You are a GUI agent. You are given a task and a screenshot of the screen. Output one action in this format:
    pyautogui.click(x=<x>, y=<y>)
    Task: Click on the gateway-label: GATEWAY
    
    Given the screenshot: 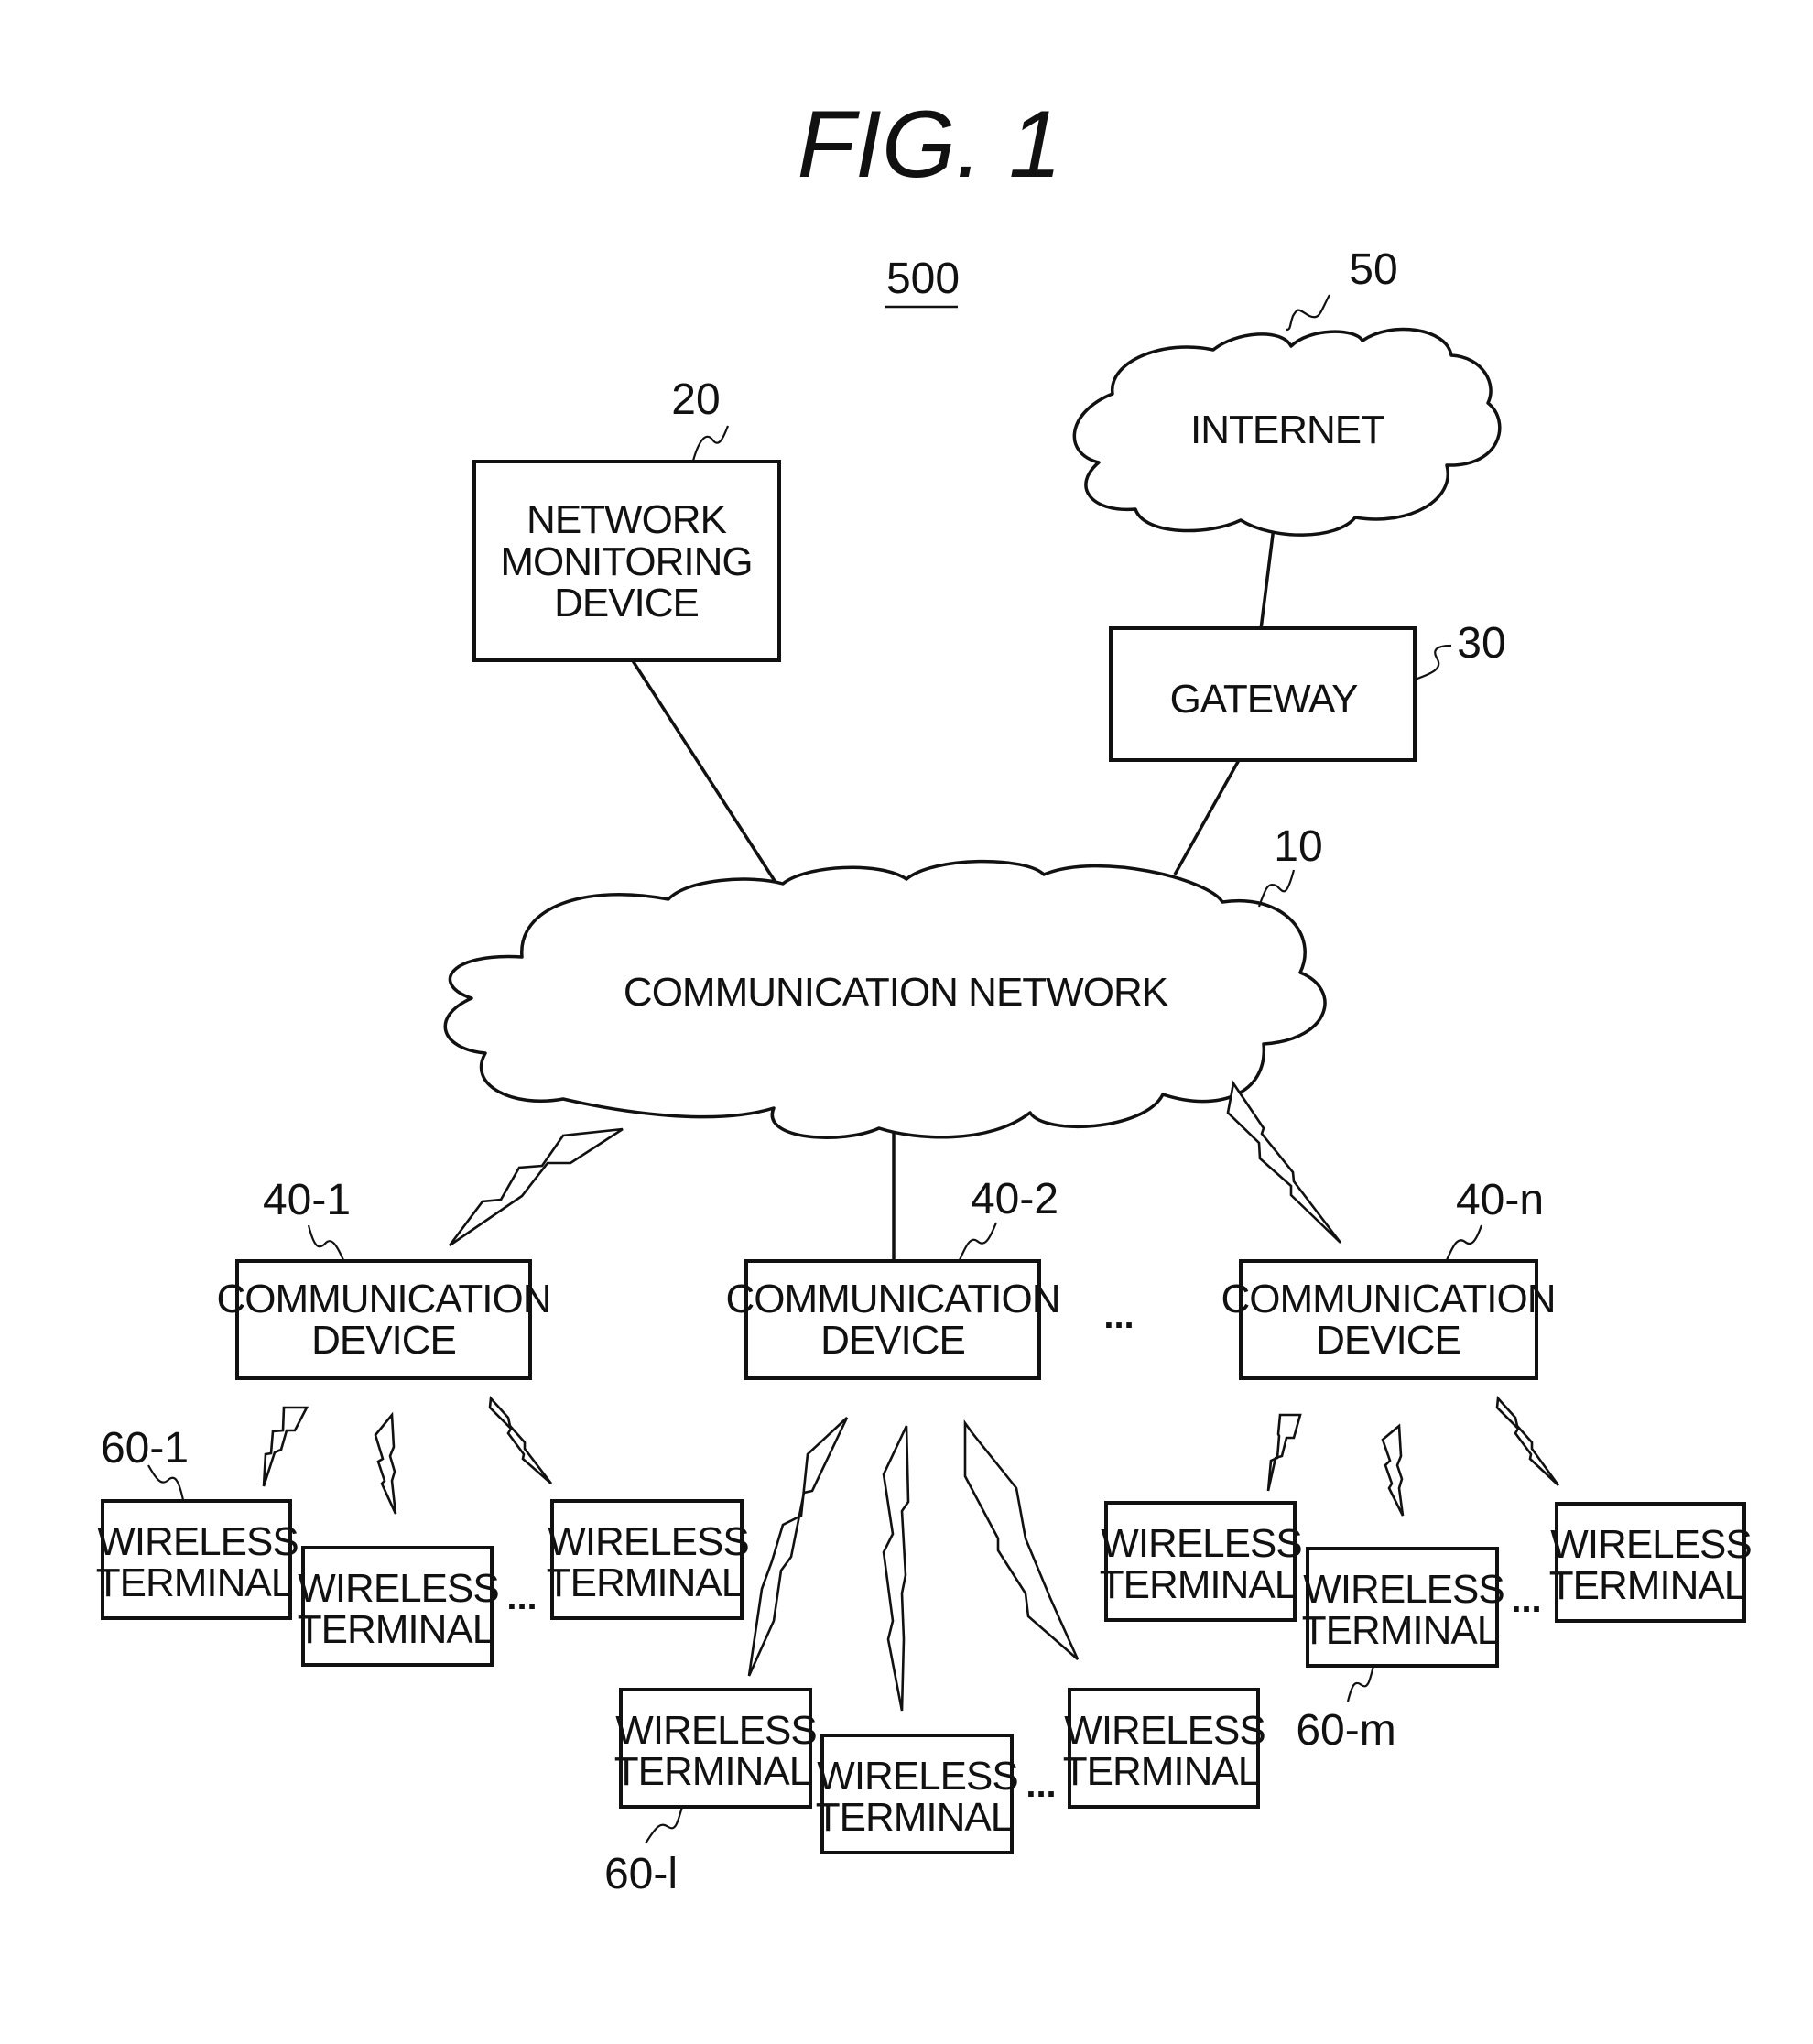 What is the action you would take?
    pyautogui.click(x=1264, y=700)
    